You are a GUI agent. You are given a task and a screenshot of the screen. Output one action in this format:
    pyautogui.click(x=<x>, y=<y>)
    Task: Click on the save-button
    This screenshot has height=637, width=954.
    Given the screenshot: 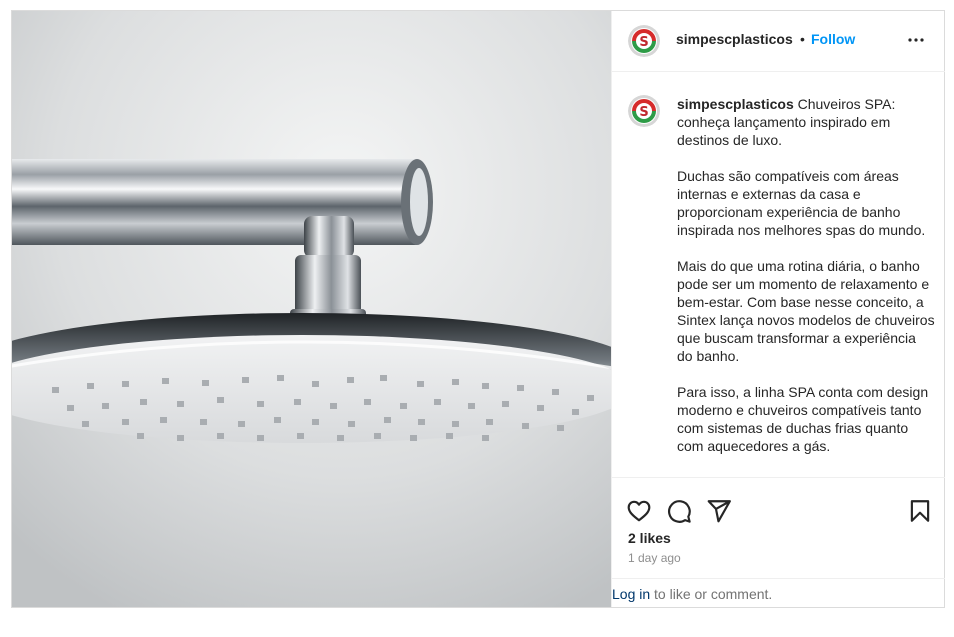 What is the action you would take?
    pyautogui.click(x=920, y=511)
    